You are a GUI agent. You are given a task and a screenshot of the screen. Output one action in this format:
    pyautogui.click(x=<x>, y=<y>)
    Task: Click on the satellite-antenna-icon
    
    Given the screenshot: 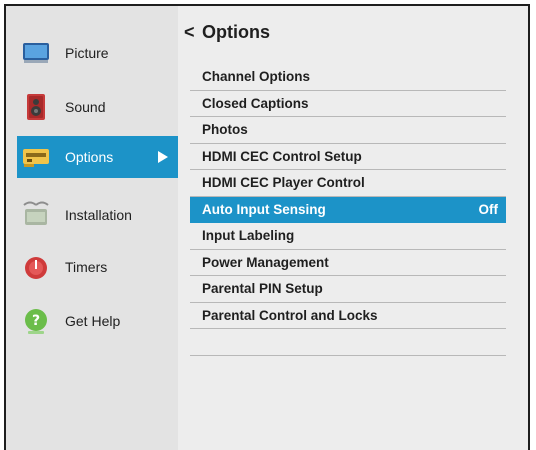 What is the action you would take?
    pyautogui.click(x=36, y=215)
    